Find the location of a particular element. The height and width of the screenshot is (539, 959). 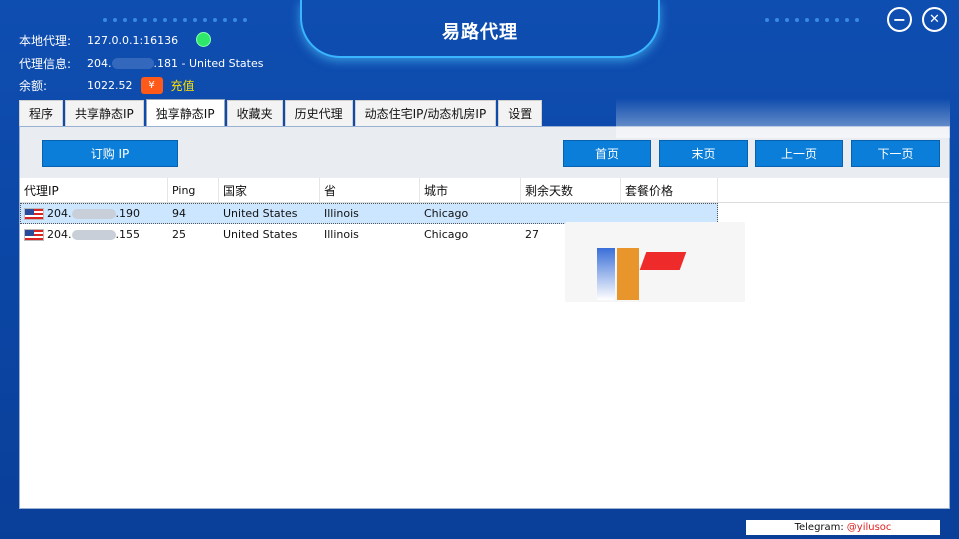

proxy-info-prefix: 204. is located at coordinates (99, 63).